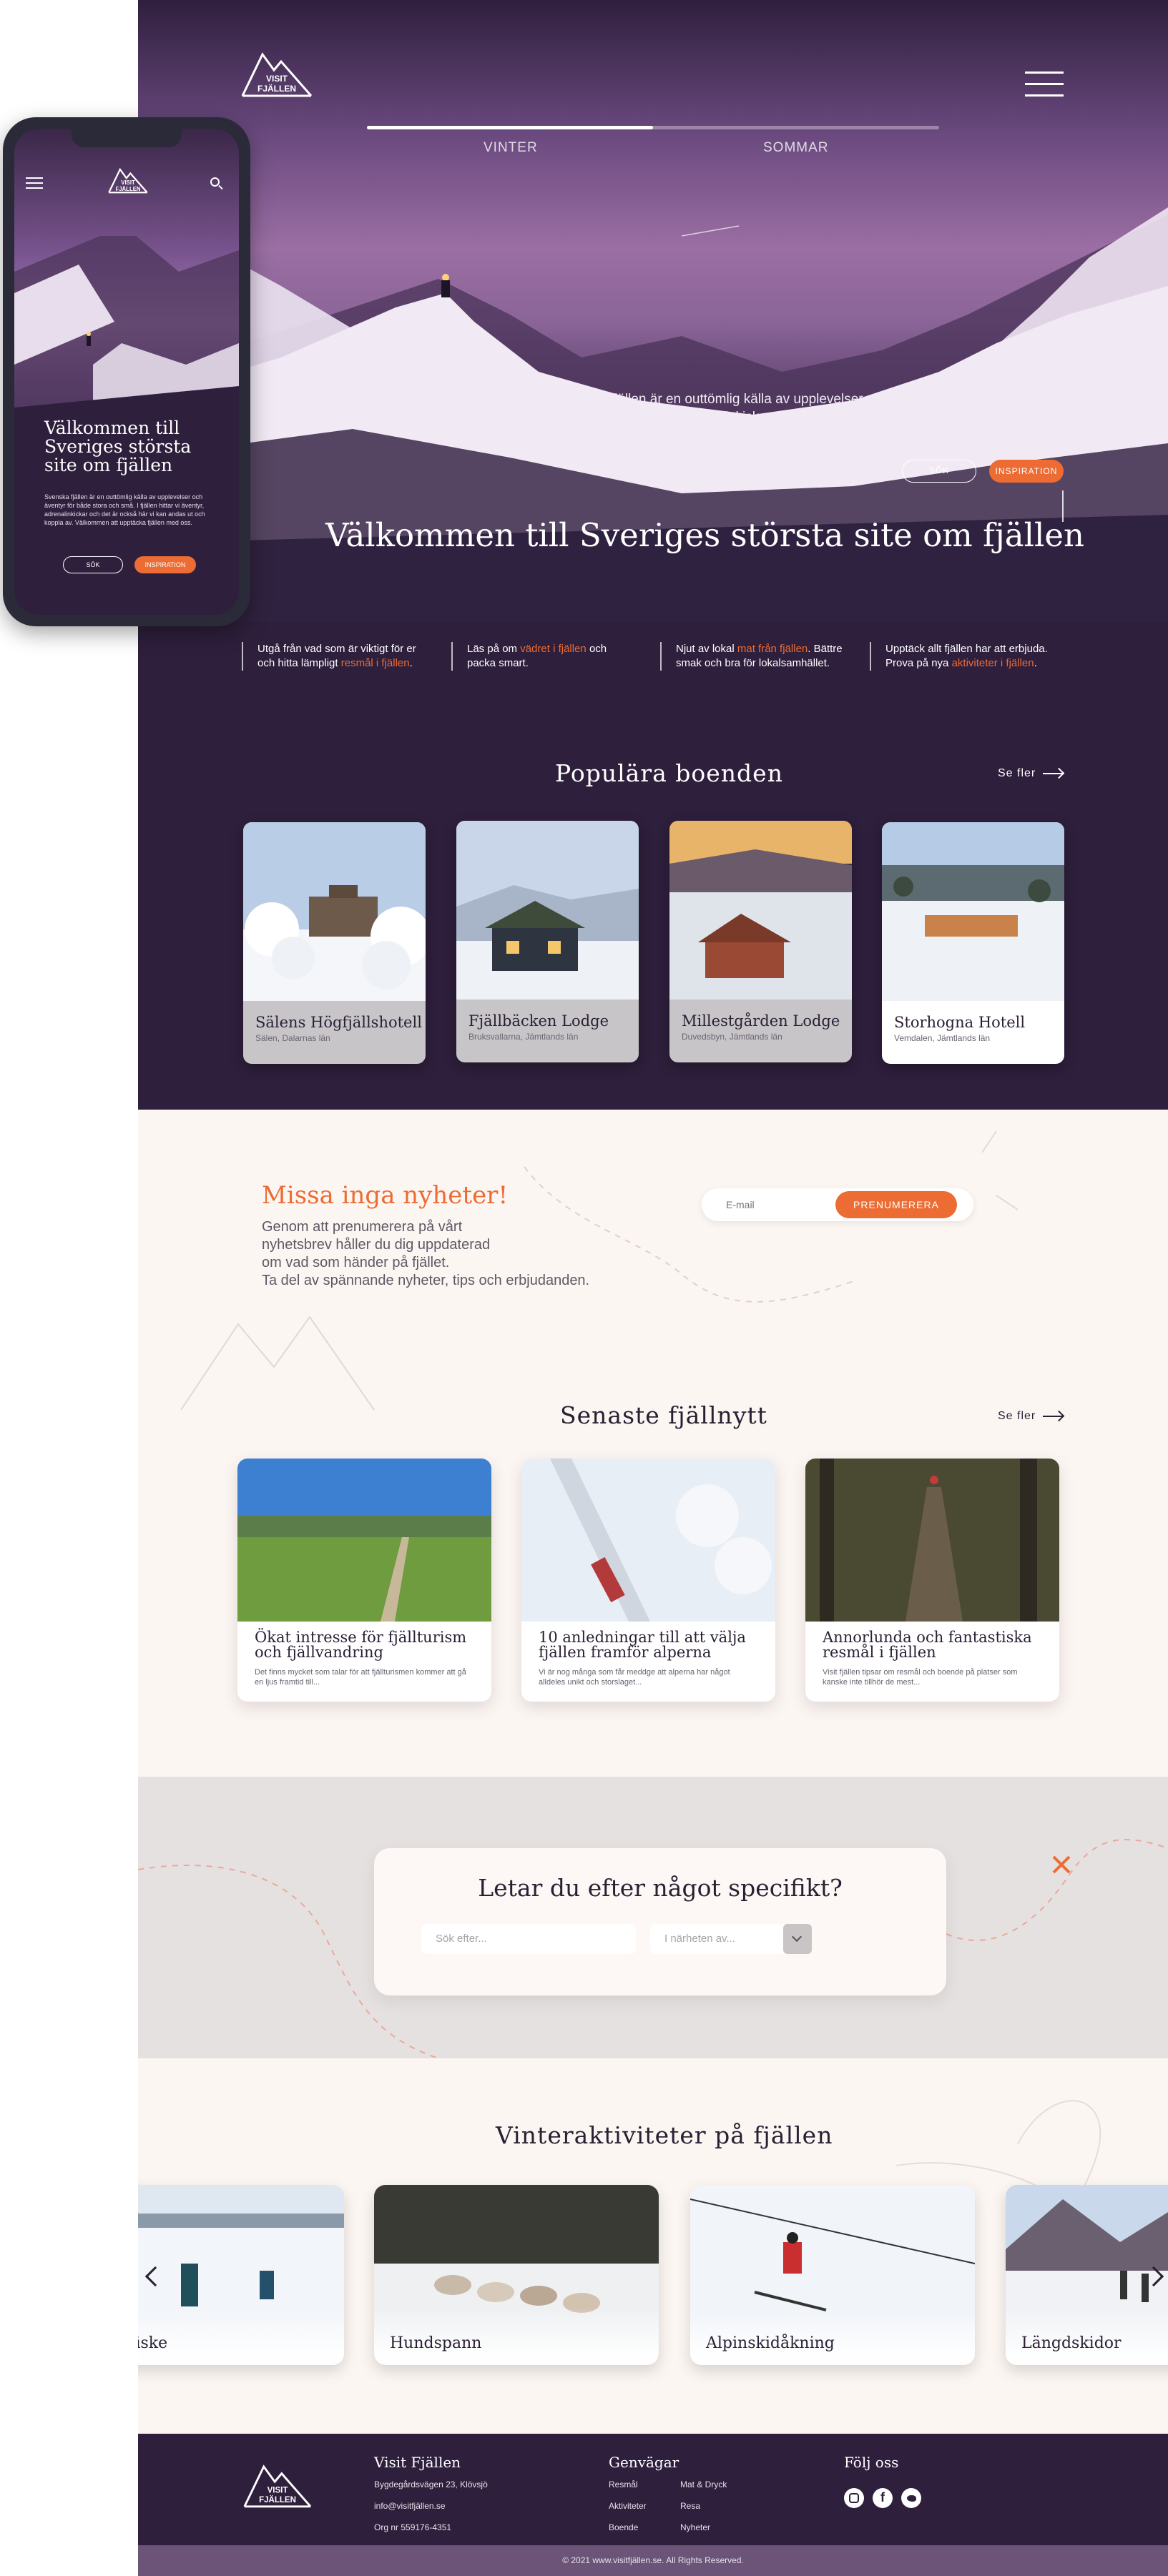  I want to click on info-text: ., so click(411, 663).